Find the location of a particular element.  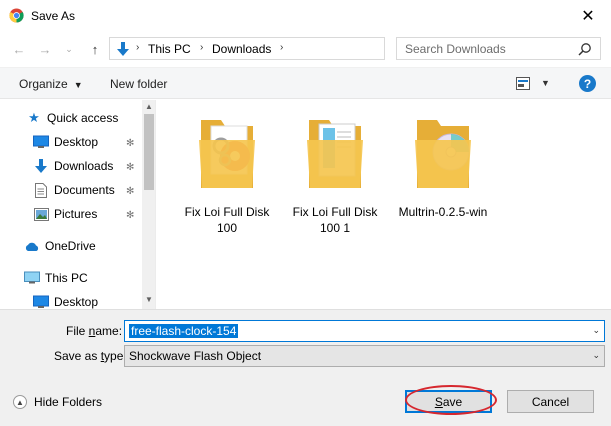

sidebar-item-pictures: Pictures is located at coordinates (65, 214).